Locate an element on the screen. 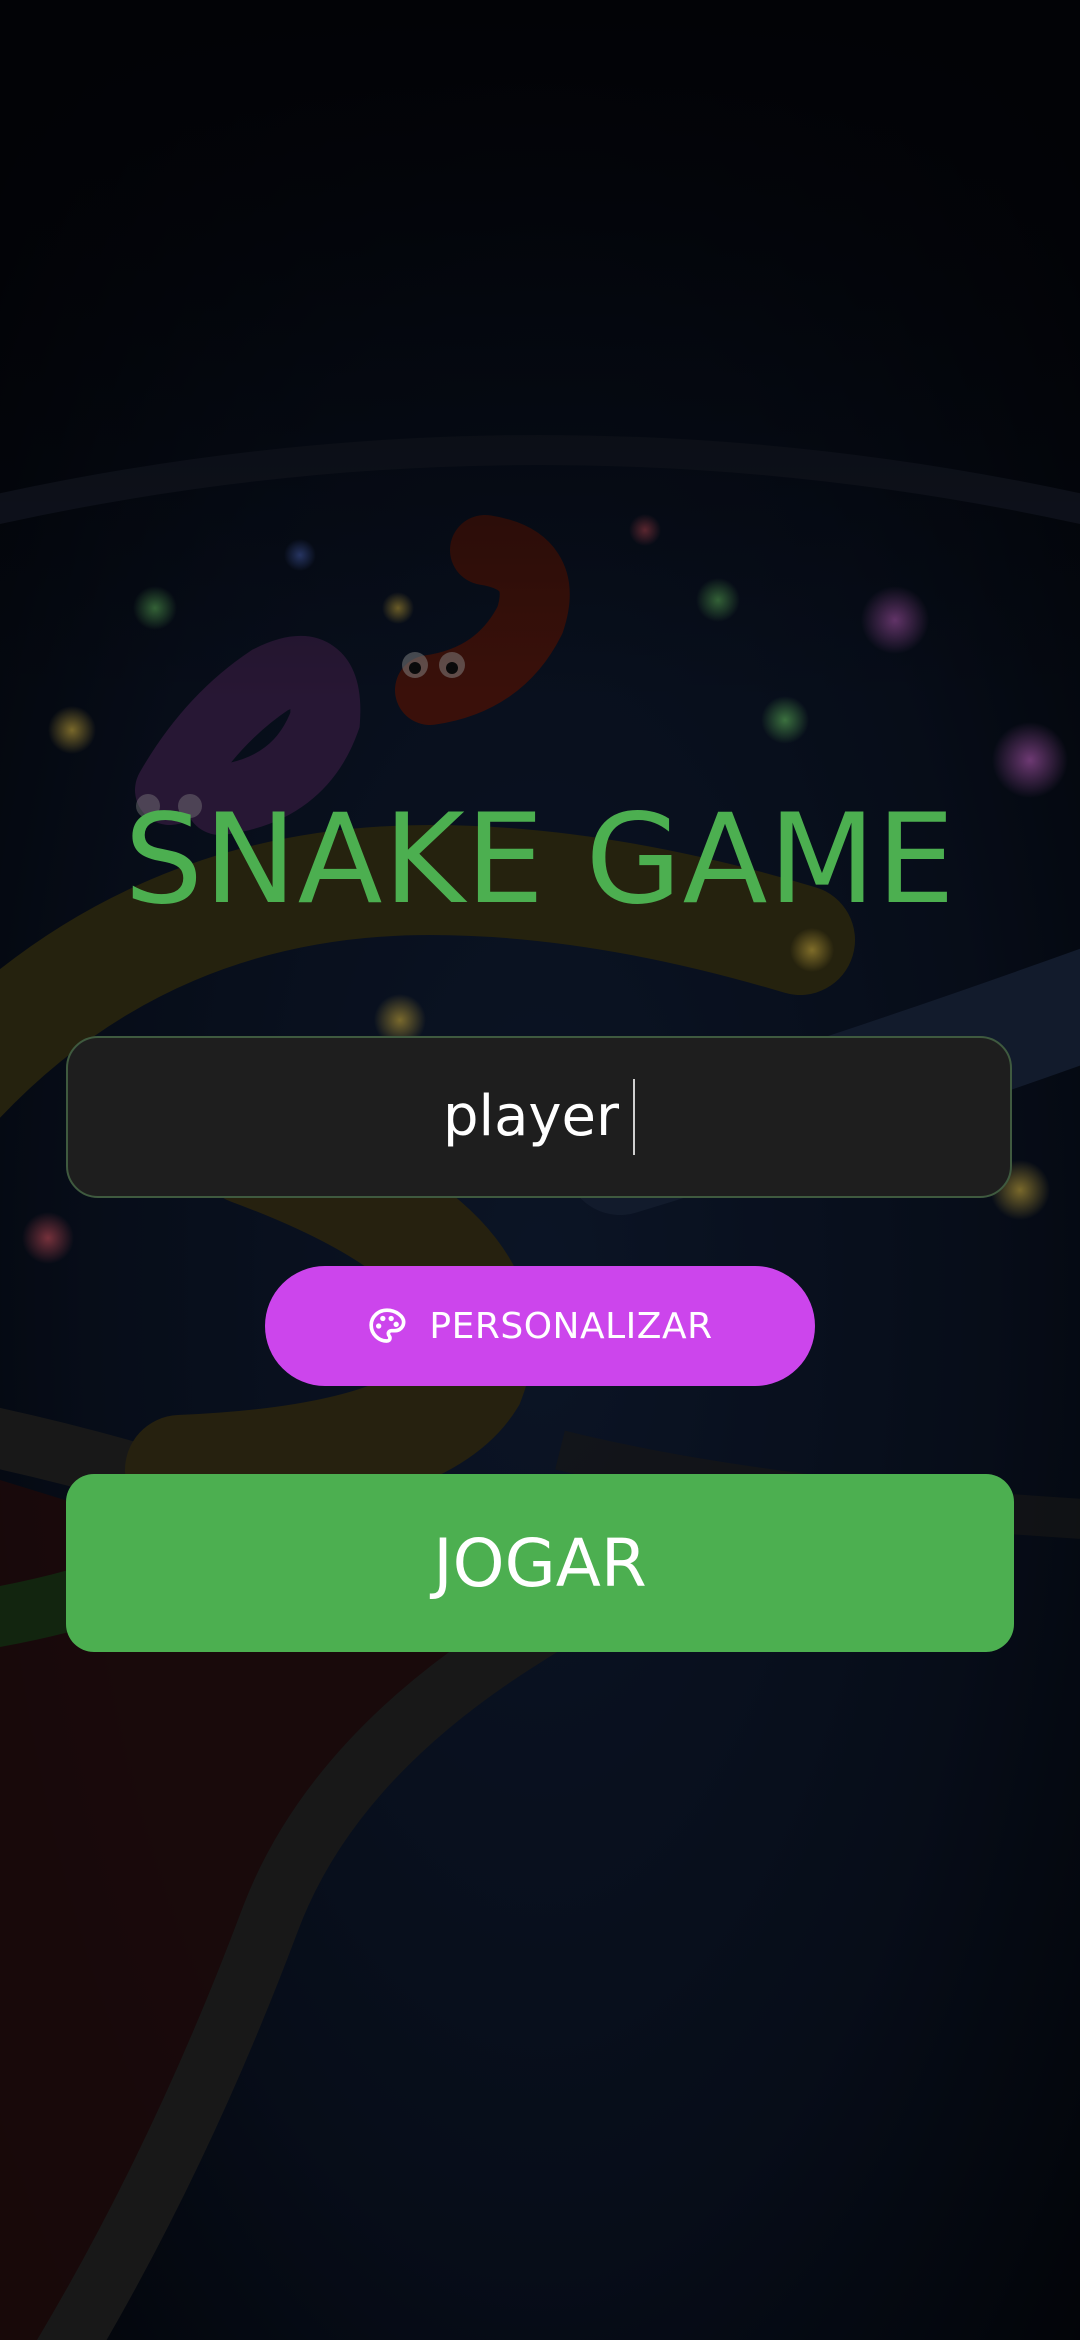 This screenshot has width=1080, height=2340. text-caret is located at coordinates (634, 1117).